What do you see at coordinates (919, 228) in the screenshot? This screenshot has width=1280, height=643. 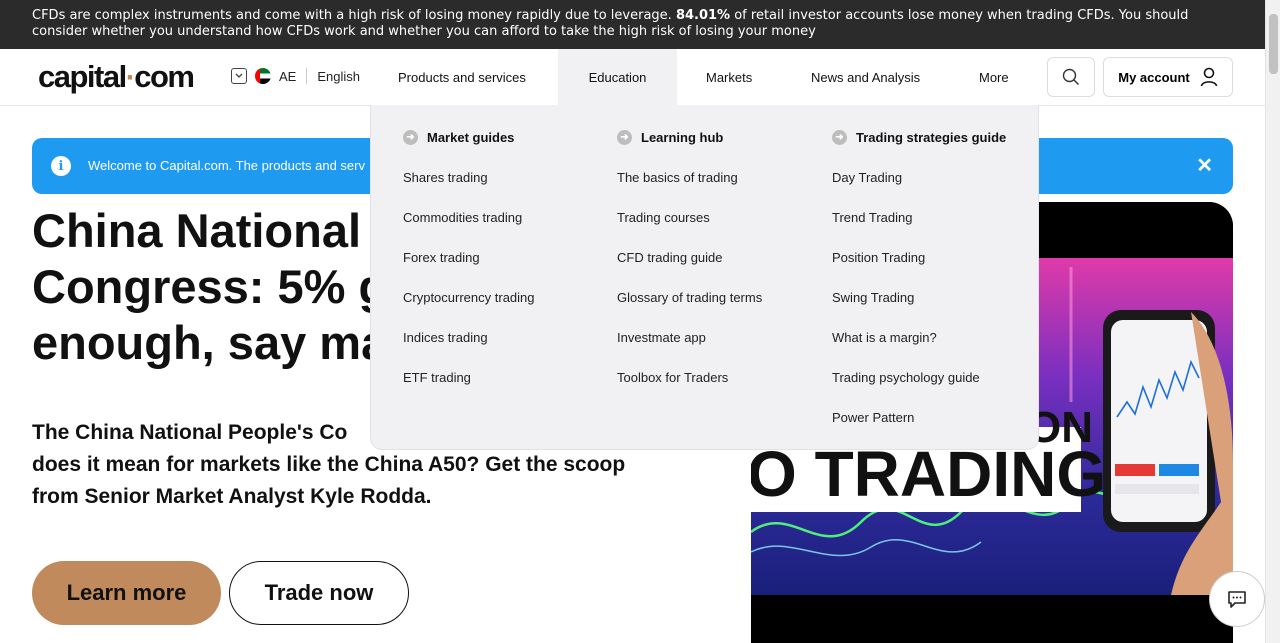 I see `menu-item: Trend Trading` at bounding box center [919, 228].